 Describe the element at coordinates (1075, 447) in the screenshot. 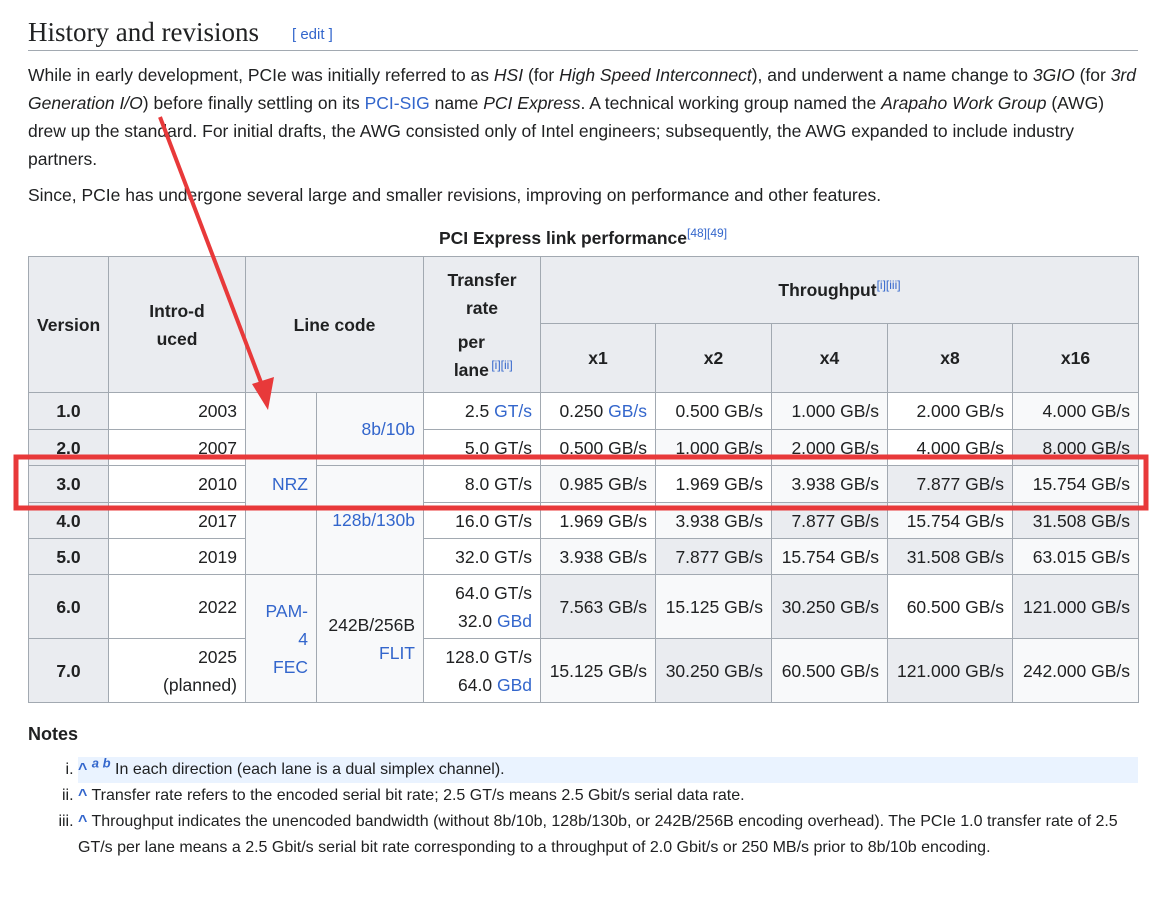

I see `throughput-cell-x16: 8.000 GB/s` at that location.